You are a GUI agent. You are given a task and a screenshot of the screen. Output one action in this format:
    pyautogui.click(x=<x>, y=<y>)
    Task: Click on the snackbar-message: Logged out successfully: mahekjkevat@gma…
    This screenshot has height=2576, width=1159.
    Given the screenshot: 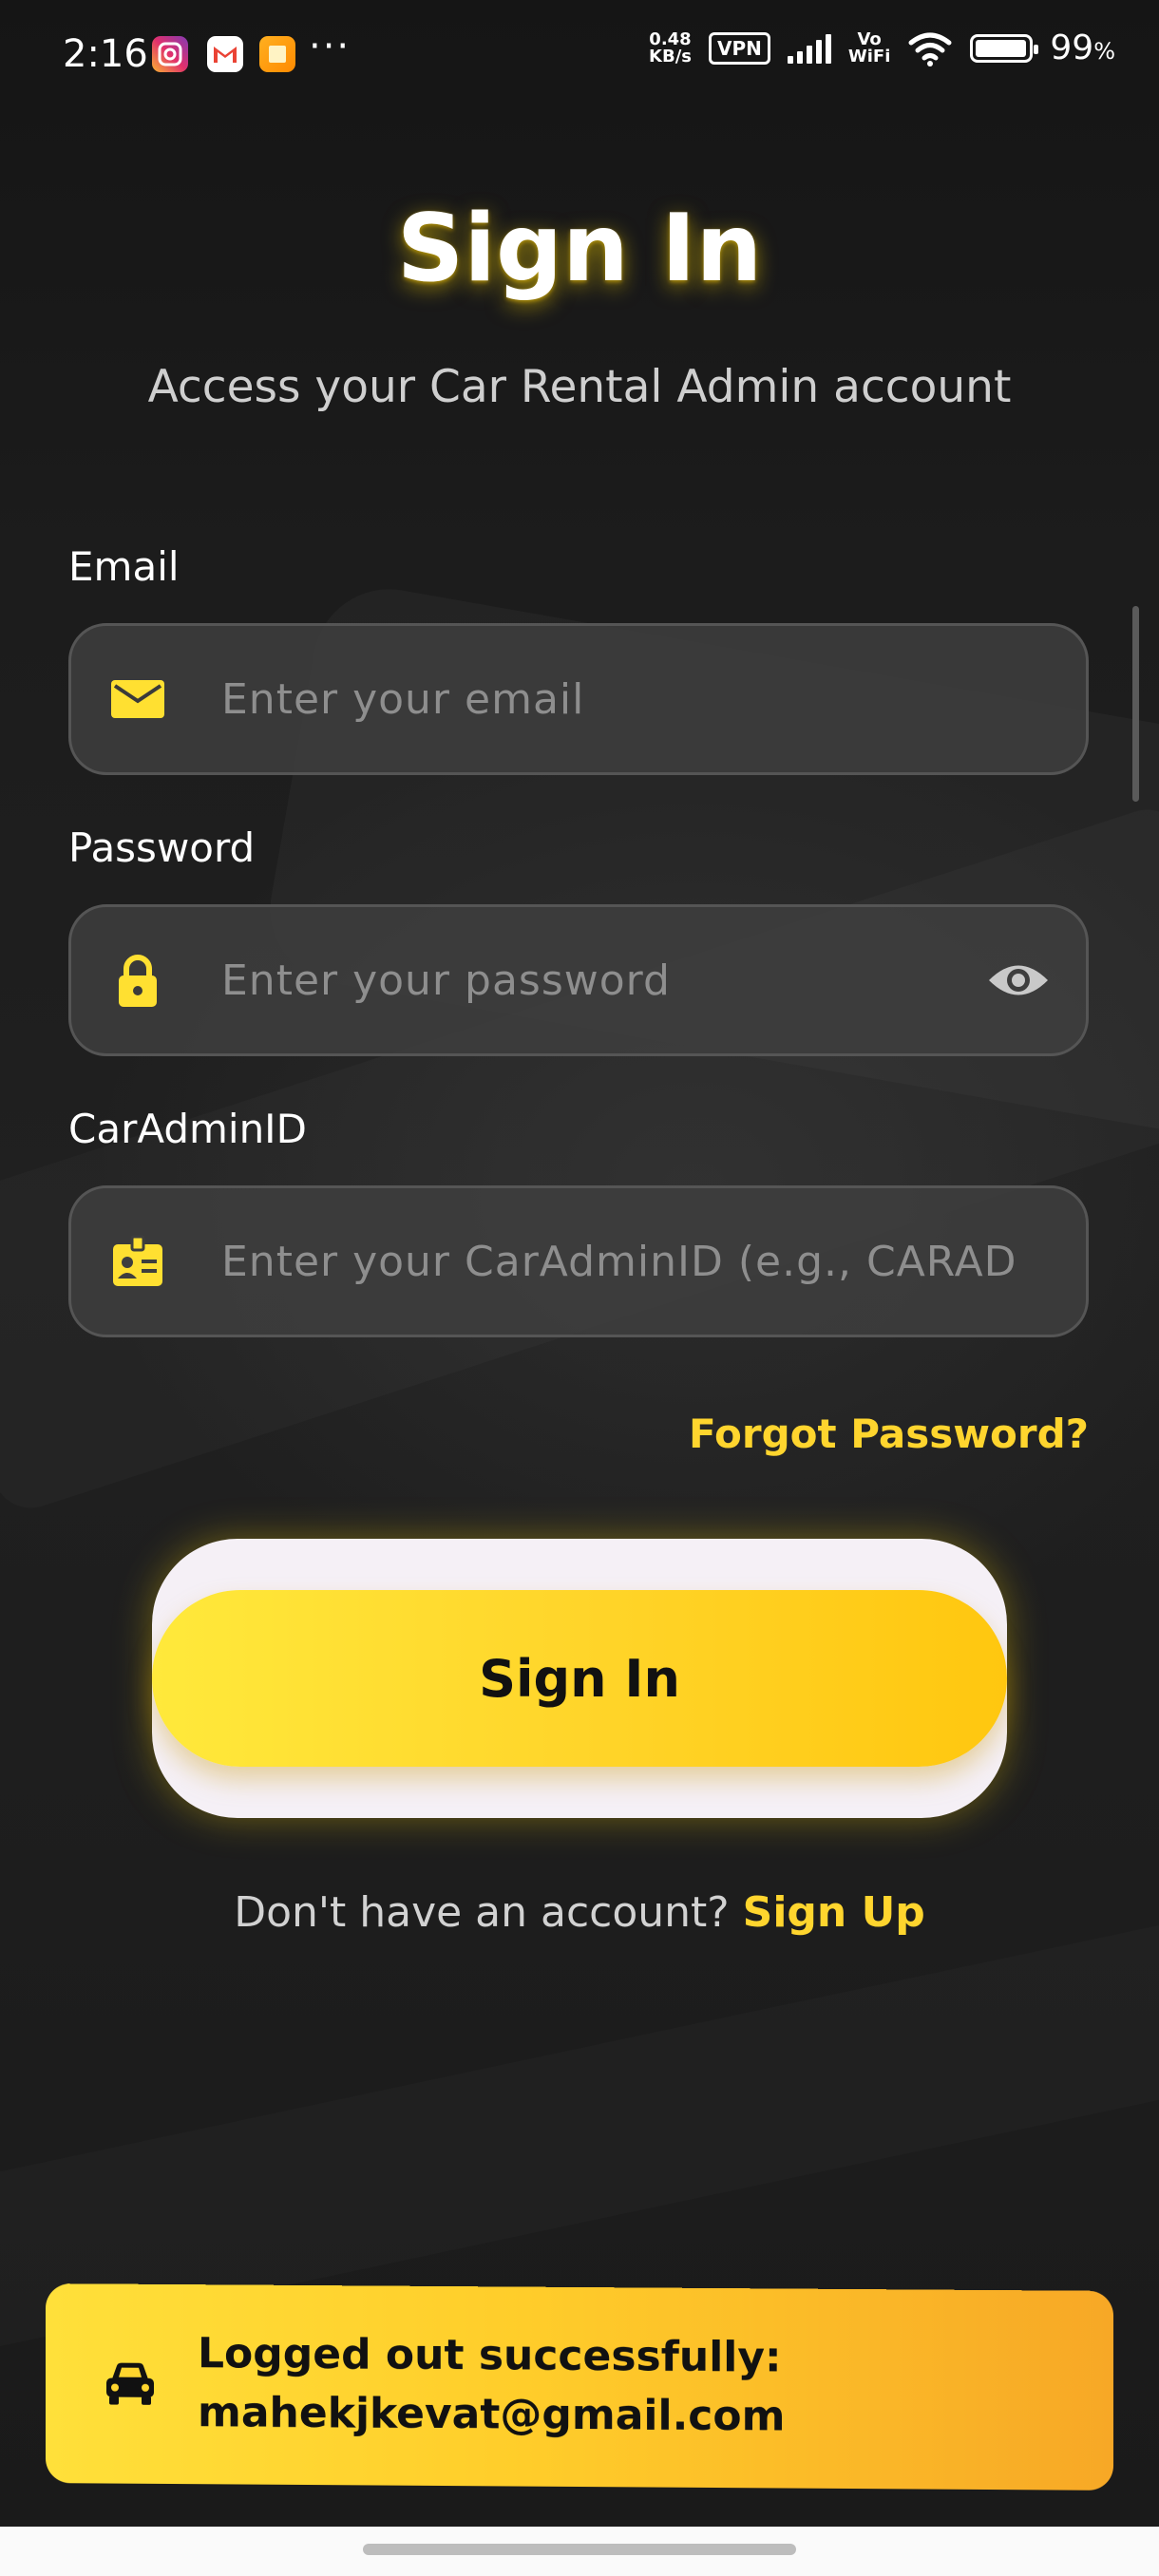 What is the action you would take?
    pyautogui.click(x=491, y=2385)
    